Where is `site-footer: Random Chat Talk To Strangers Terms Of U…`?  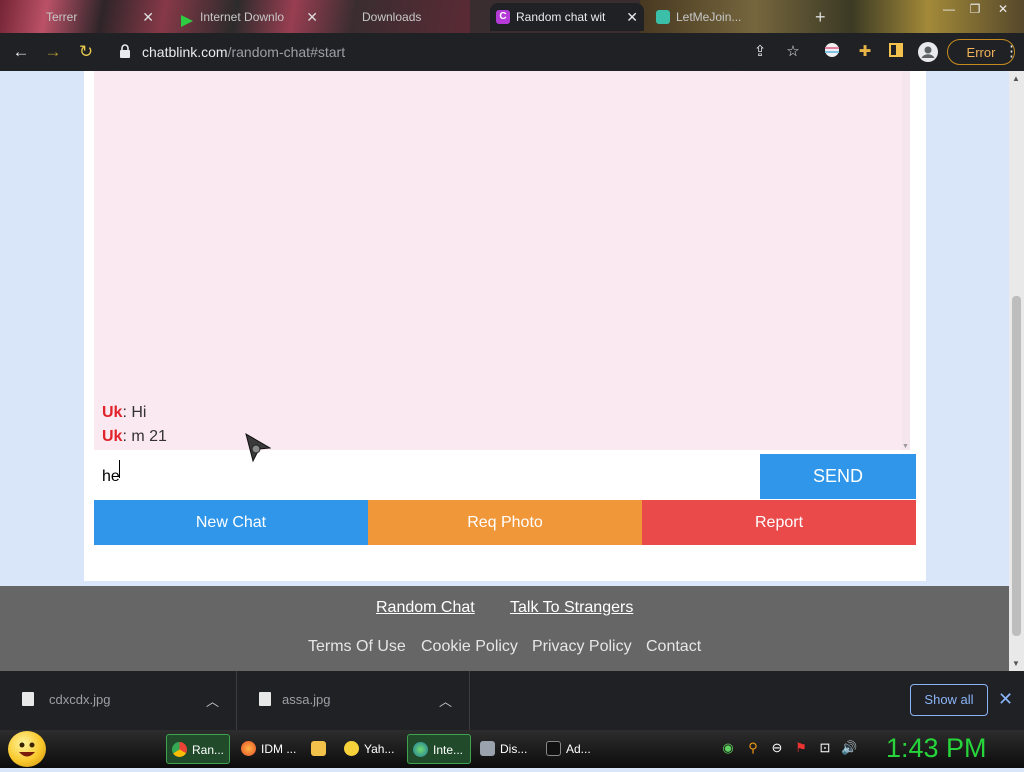
site-footer: Random Chat Talk To Strangers Terms Of U… is located at coordinates (504, 628).